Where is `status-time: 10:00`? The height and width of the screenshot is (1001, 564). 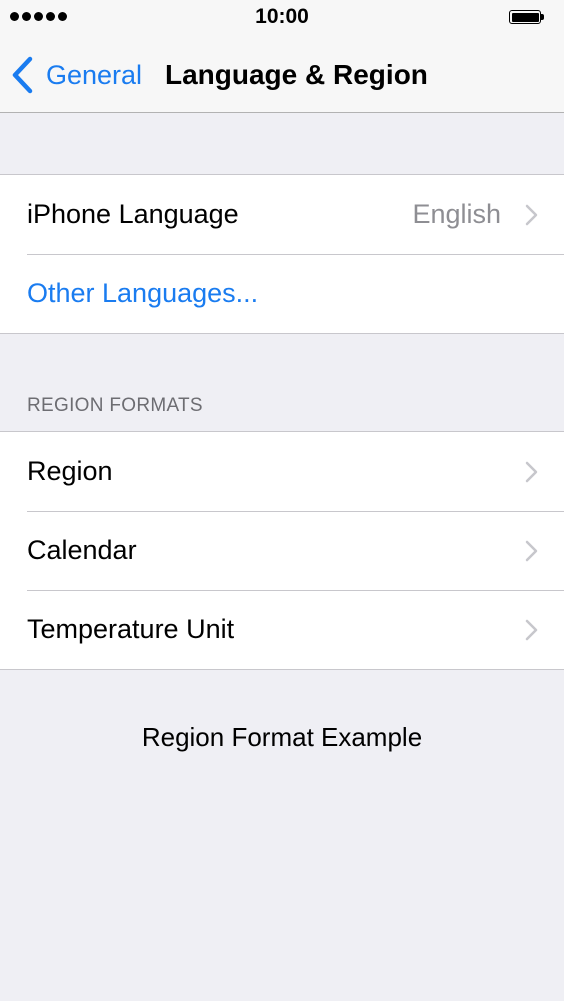
status-time: 10:00 is located at coordinates (282, 16).